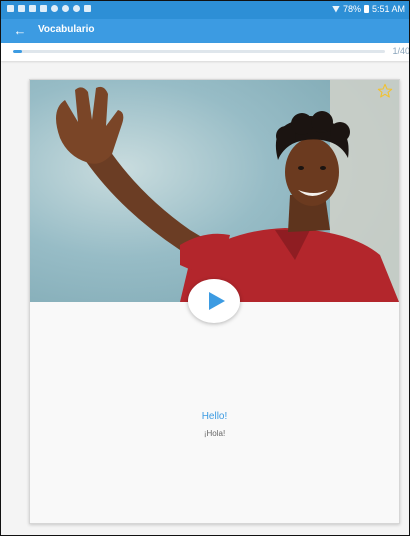  I want to click on vocabulary-word: Hello!, so click(214, 416).